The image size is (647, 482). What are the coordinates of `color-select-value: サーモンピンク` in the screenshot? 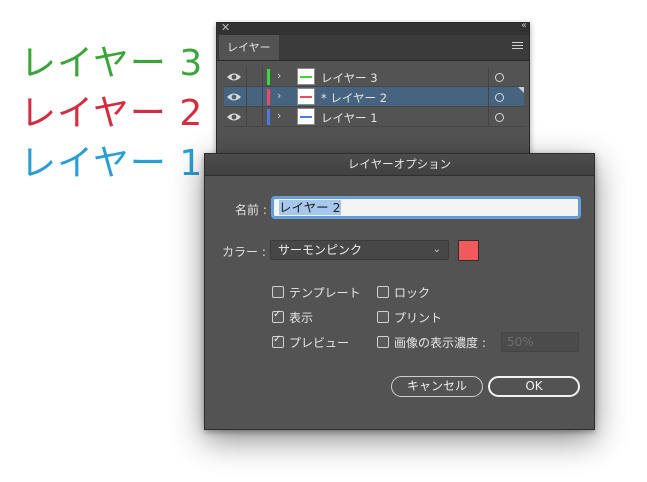 It's located at (320, 250).